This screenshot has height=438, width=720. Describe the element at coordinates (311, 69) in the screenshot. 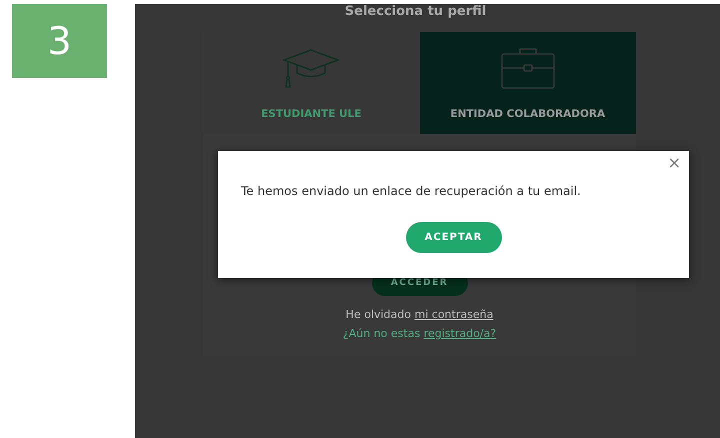

I see `graduation-cap-icon` at that location.